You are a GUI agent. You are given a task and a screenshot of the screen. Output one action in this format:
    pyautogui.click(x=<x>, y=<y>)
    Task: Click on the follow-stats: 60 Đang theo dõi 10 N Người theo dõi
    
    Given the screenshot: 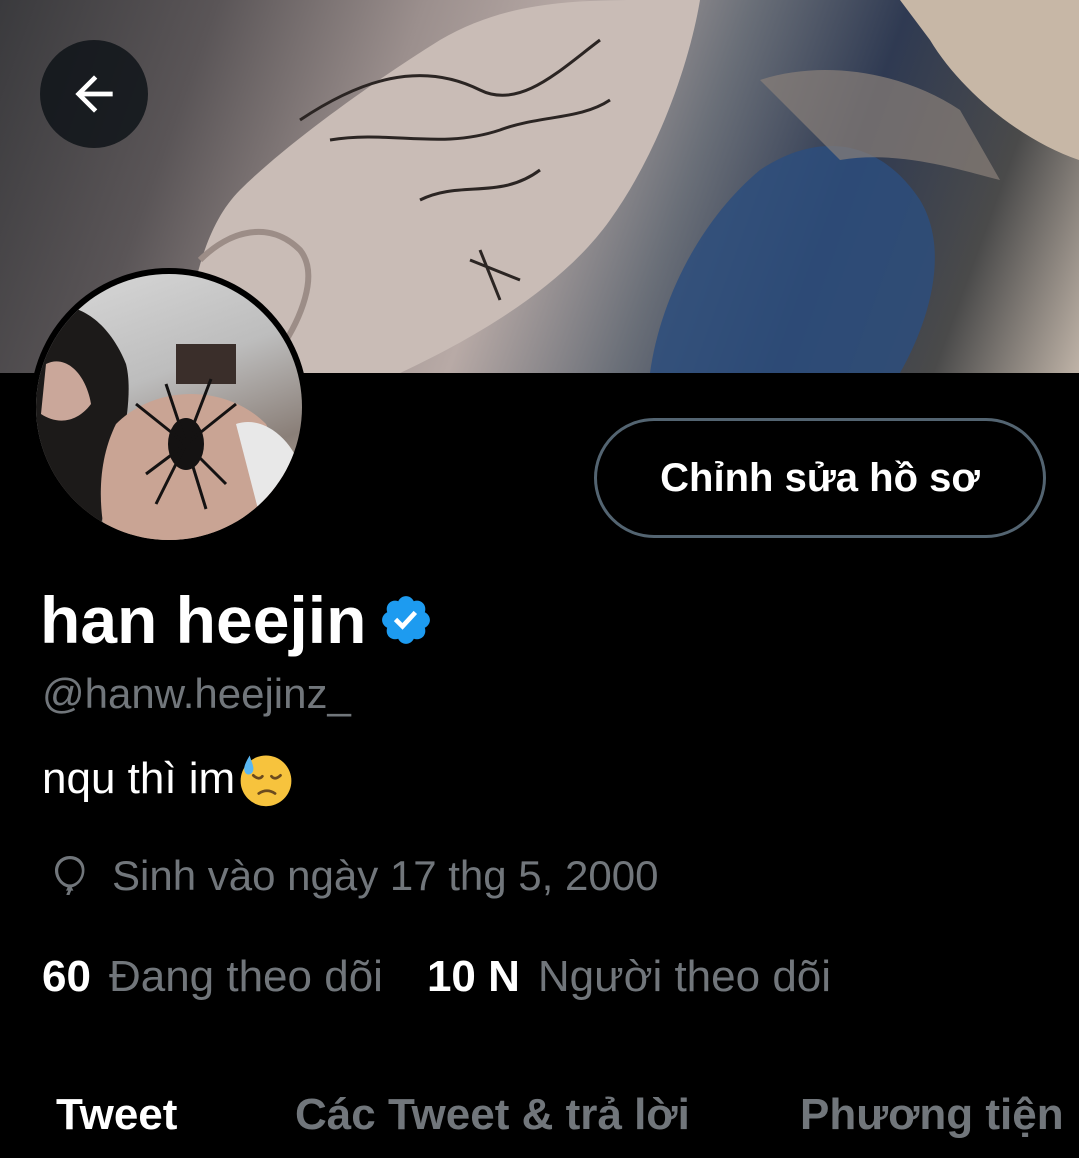 What is the action you would take?
    pyautogui.click(x=436, y=977)
    